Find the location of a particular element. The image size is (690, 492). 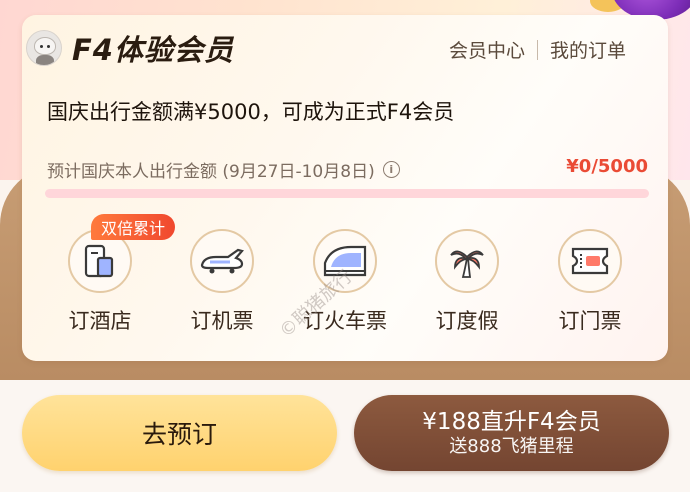

info-icon: i is located at coordinates (391, 169).